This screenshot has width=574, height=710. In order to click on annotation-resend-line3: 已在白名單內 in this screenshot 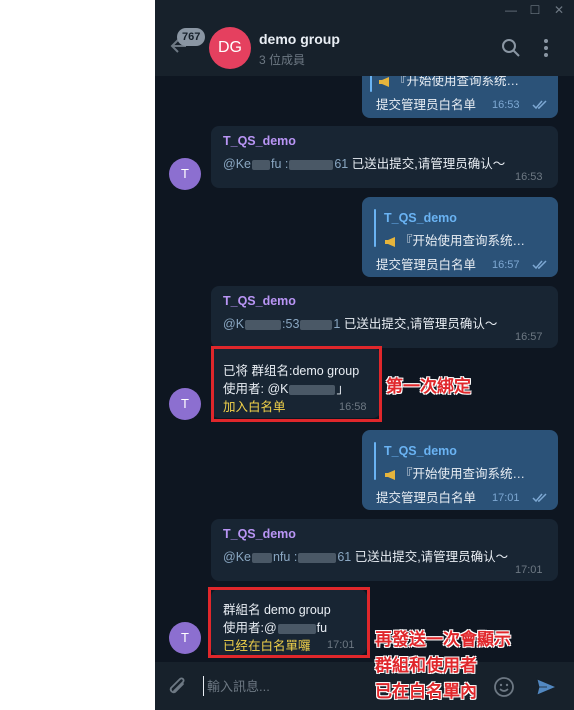, I will do `click(426, 691)`.